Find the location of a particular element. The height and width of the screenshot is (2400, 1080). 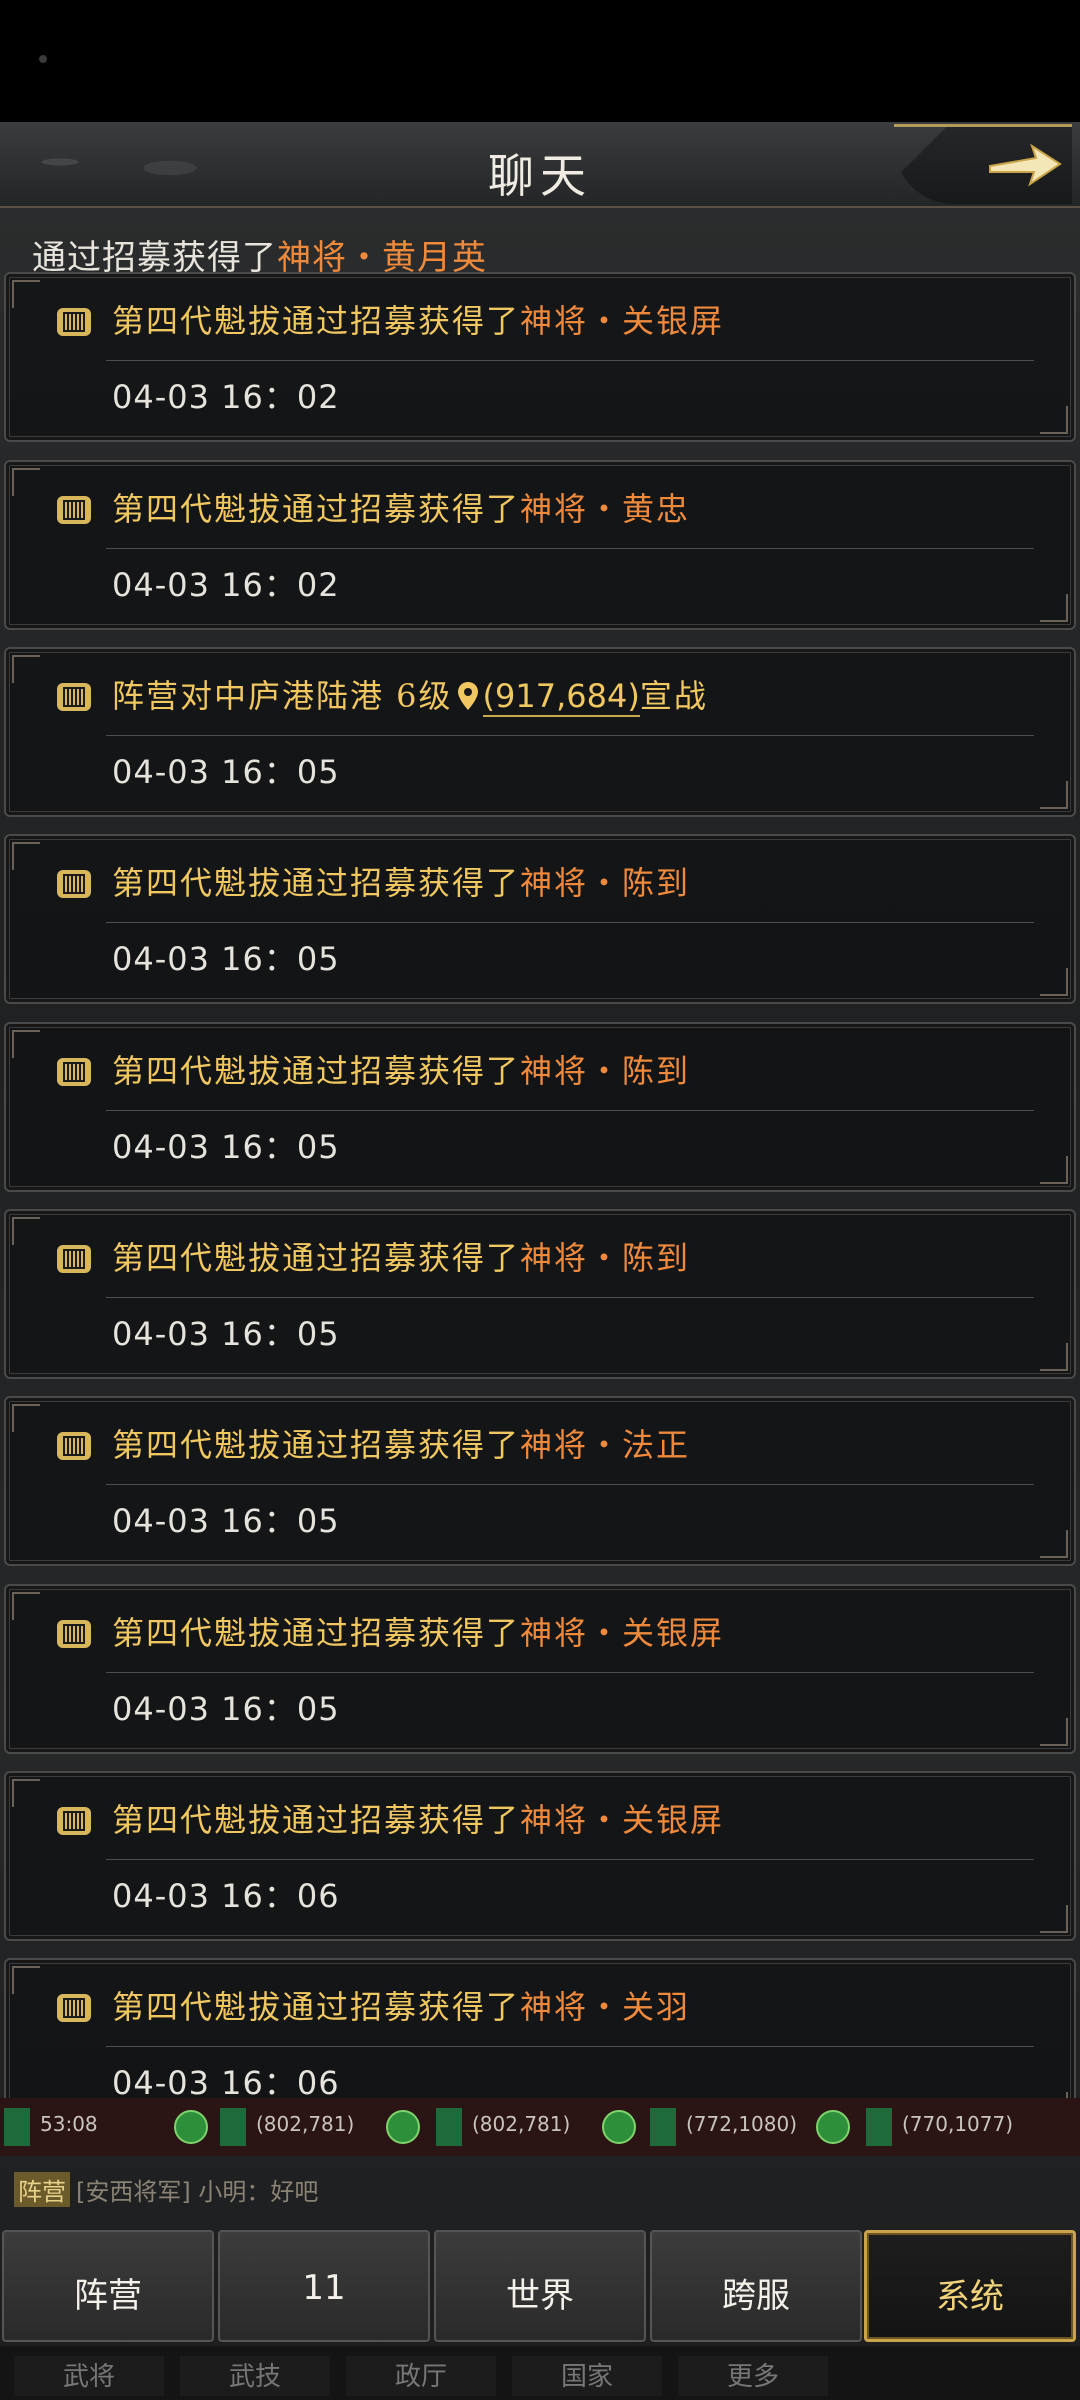

system-message: 第四代魁拔通过招募获得了神将・关羽 04-03 16：06 is located at coordinates (540, 2028).